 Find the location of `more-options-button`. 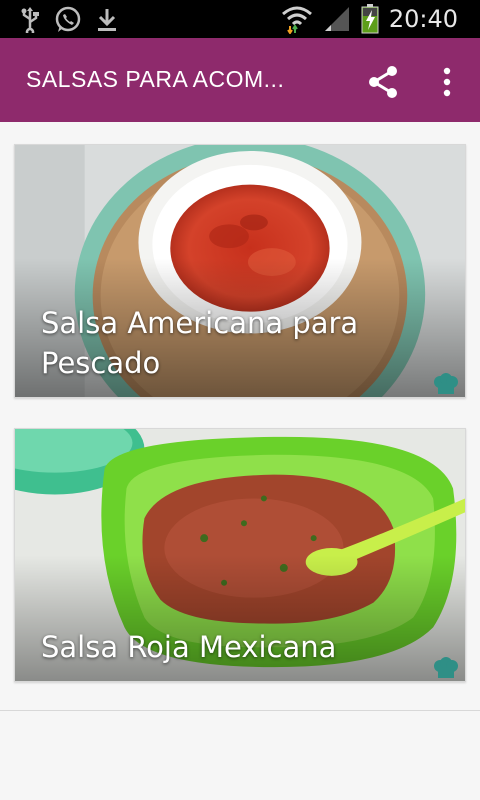

more-options-button is located at coordinates (447, 82).